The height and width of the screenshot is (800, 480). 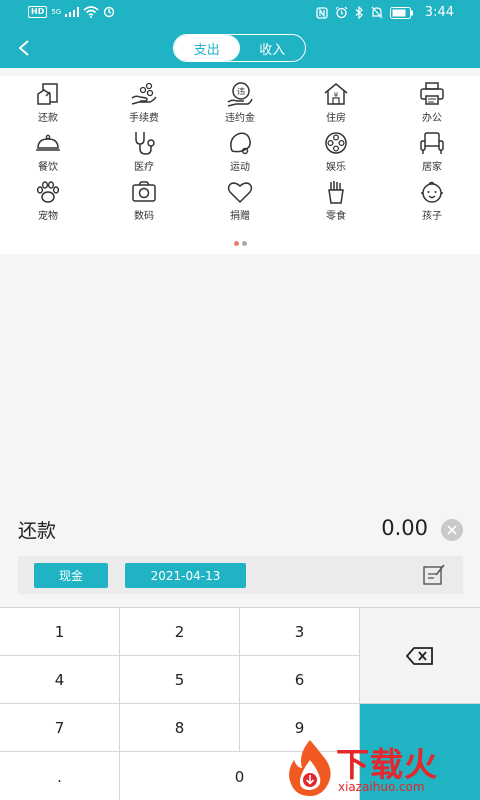 I want to click on category-kids: 孩子, so click(x=432, y=202).